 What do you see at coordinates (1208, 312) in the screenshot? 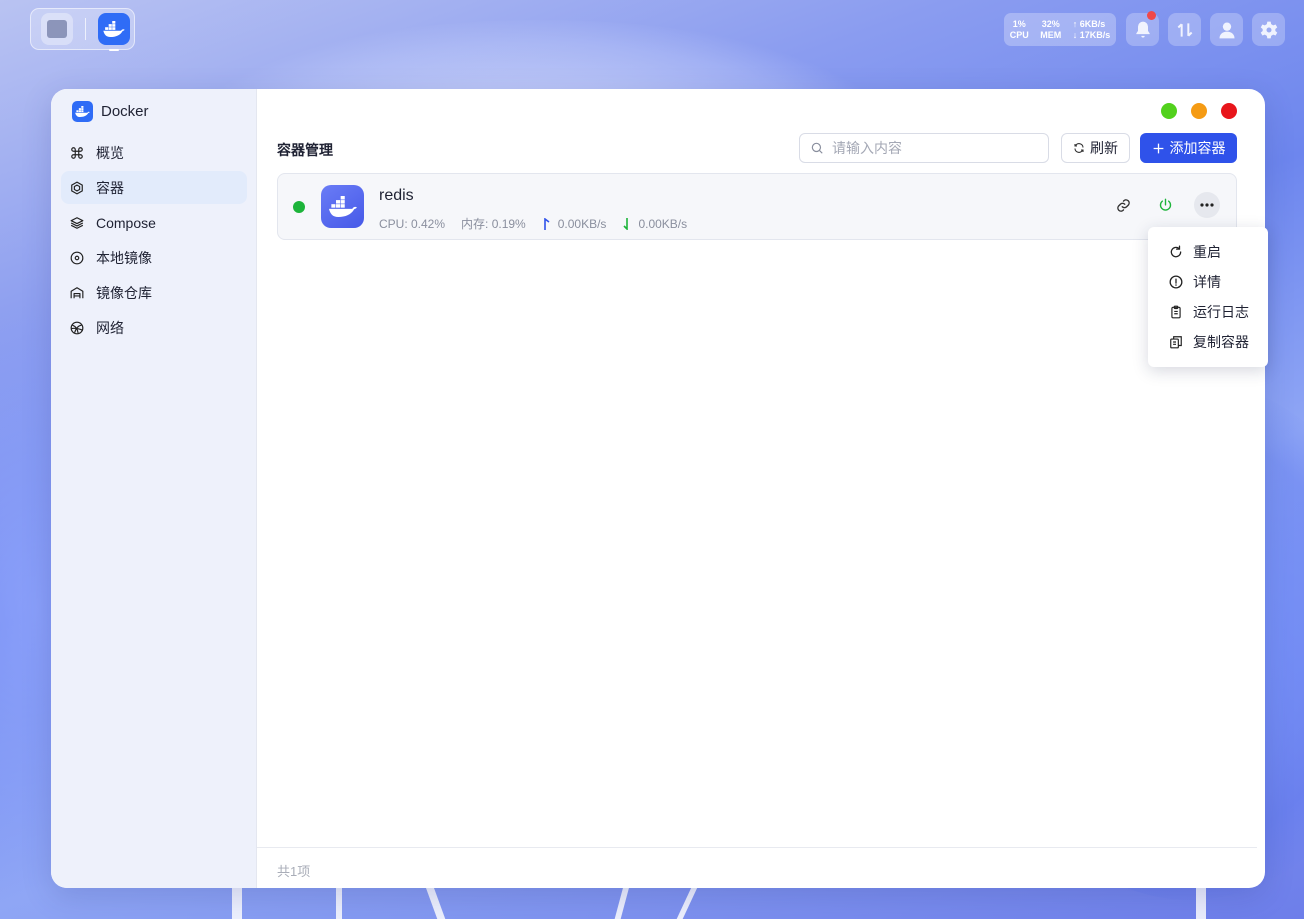
I see `menu-item-logs: 运行日志` at bounding box center [1208, 312].